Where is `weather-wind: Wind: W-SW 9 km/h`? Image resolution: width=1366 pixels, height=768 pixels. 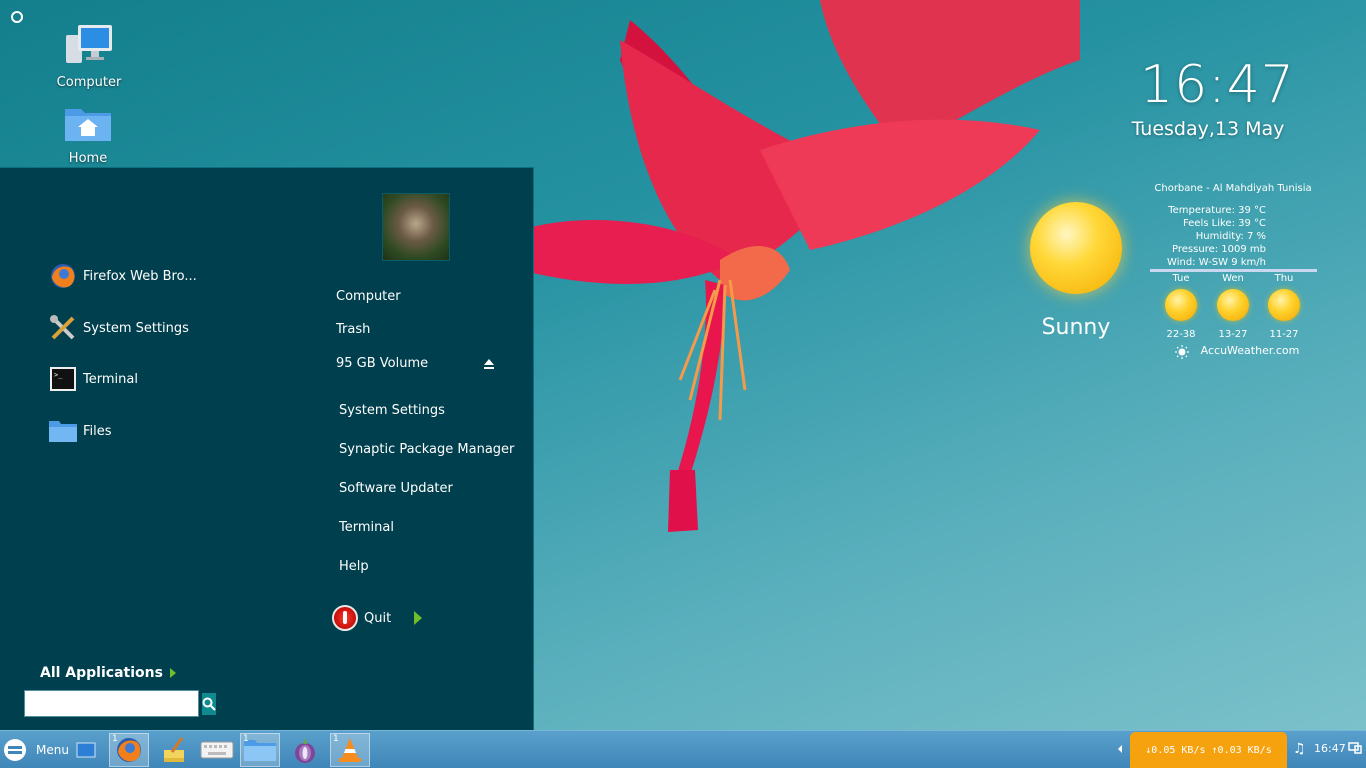 weather-wind: Wind: W-SW 9 km/h is located at coordinates (1216, 262).